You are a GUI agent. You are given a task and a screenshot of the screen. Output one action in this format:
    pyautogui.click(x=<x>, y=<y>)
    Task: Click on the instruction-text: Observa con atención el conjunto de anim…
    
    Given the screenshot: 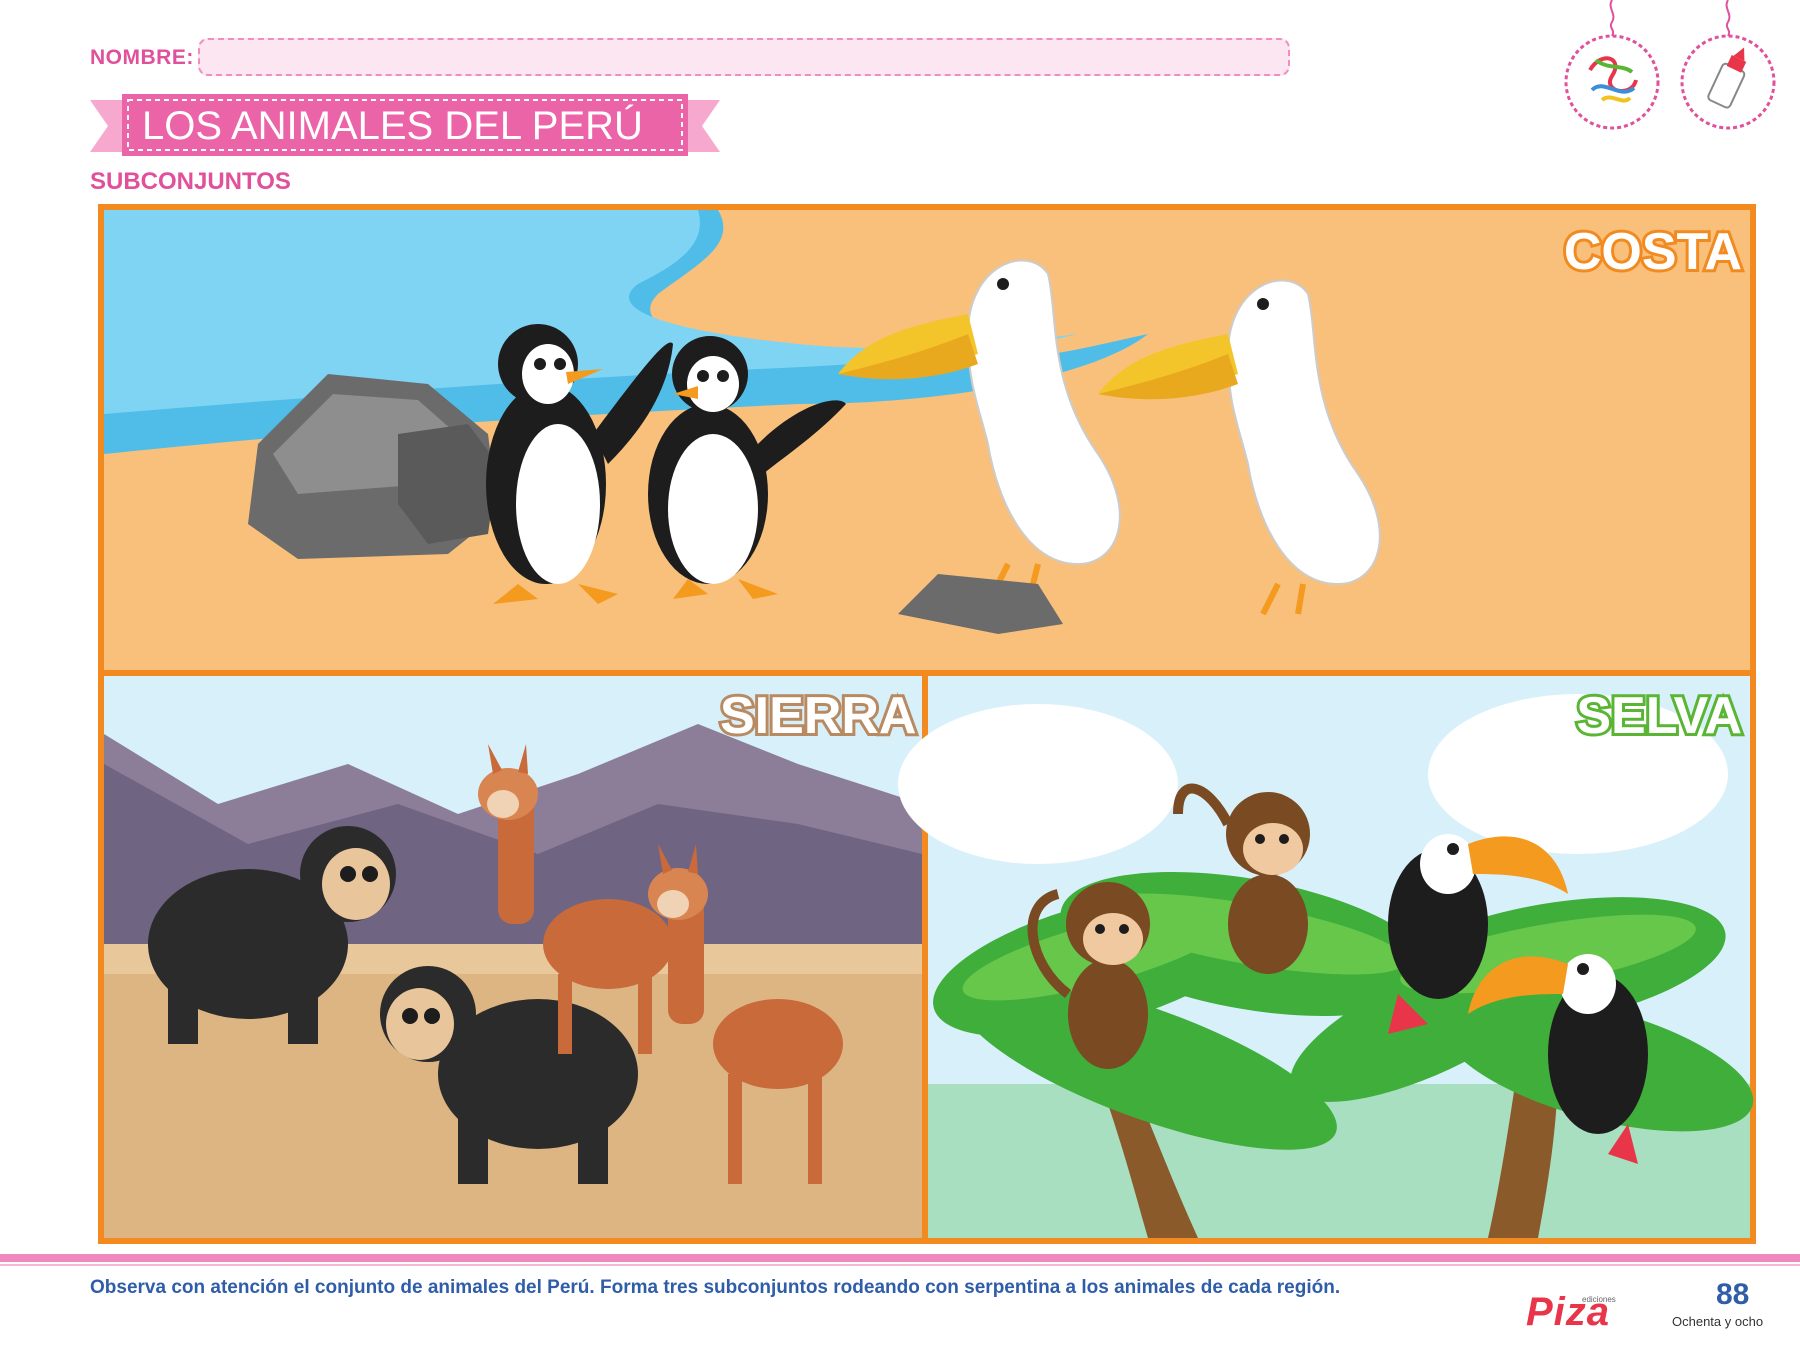 What is the action you would take?
    pyautogui.click(x=715, y=1287)
    